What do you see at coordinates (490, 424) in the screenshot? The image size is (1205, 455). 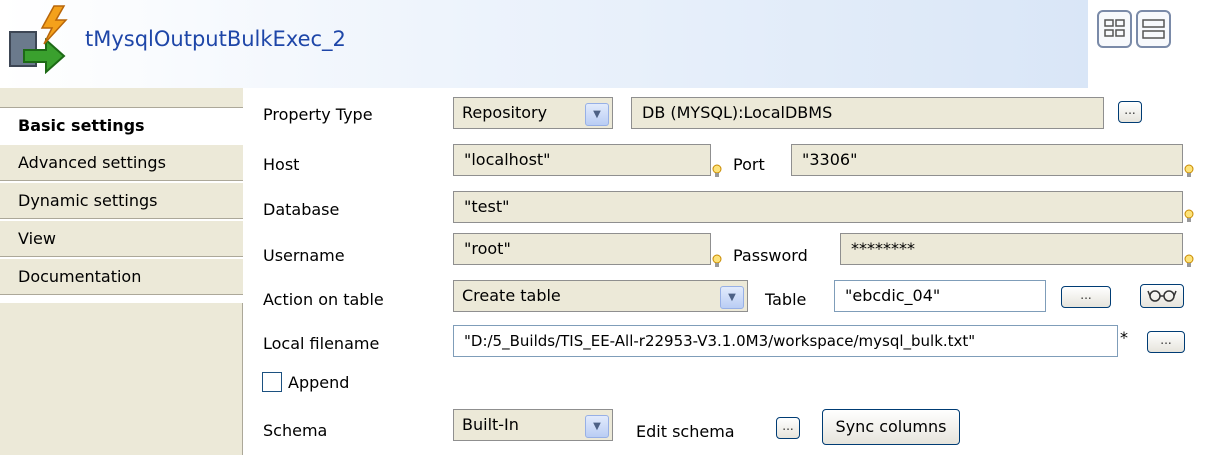 I see `schema-value: Built-In` at bounding box center [490, 424].